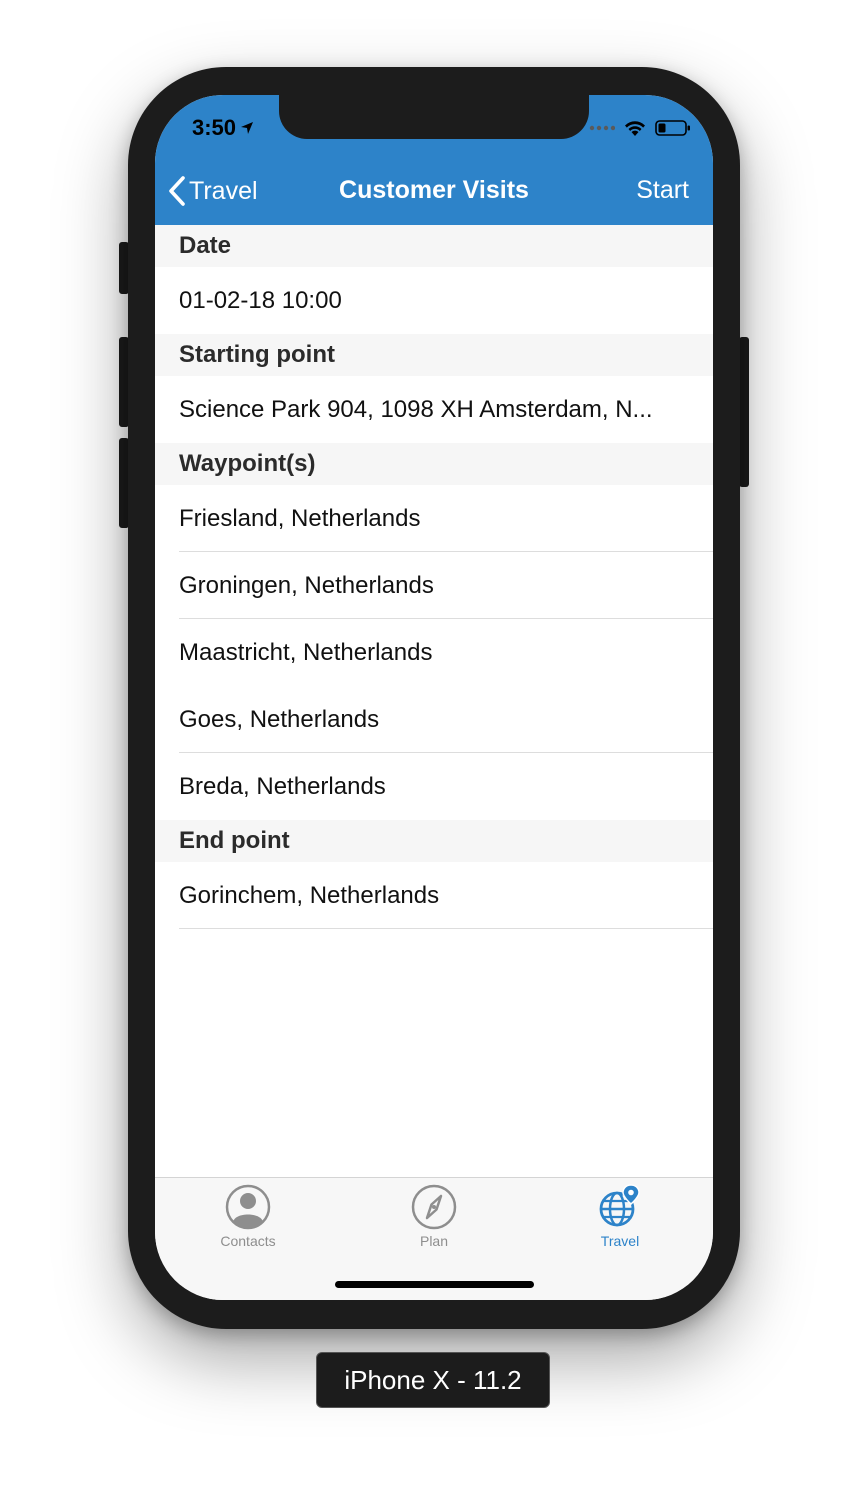  Describe the element at coordinates (434, 464) in the screenshot. I see `section-header-waypoints: Waypoint(s)` at that location.